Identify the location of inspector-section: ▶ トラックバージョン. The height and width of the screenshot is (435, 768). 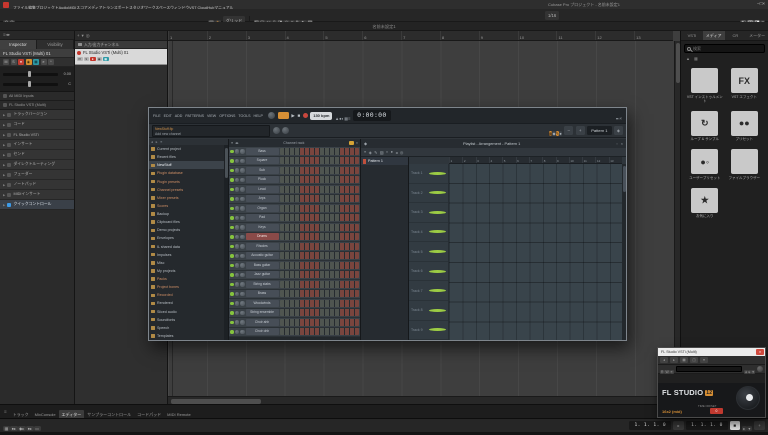
(37, 115).